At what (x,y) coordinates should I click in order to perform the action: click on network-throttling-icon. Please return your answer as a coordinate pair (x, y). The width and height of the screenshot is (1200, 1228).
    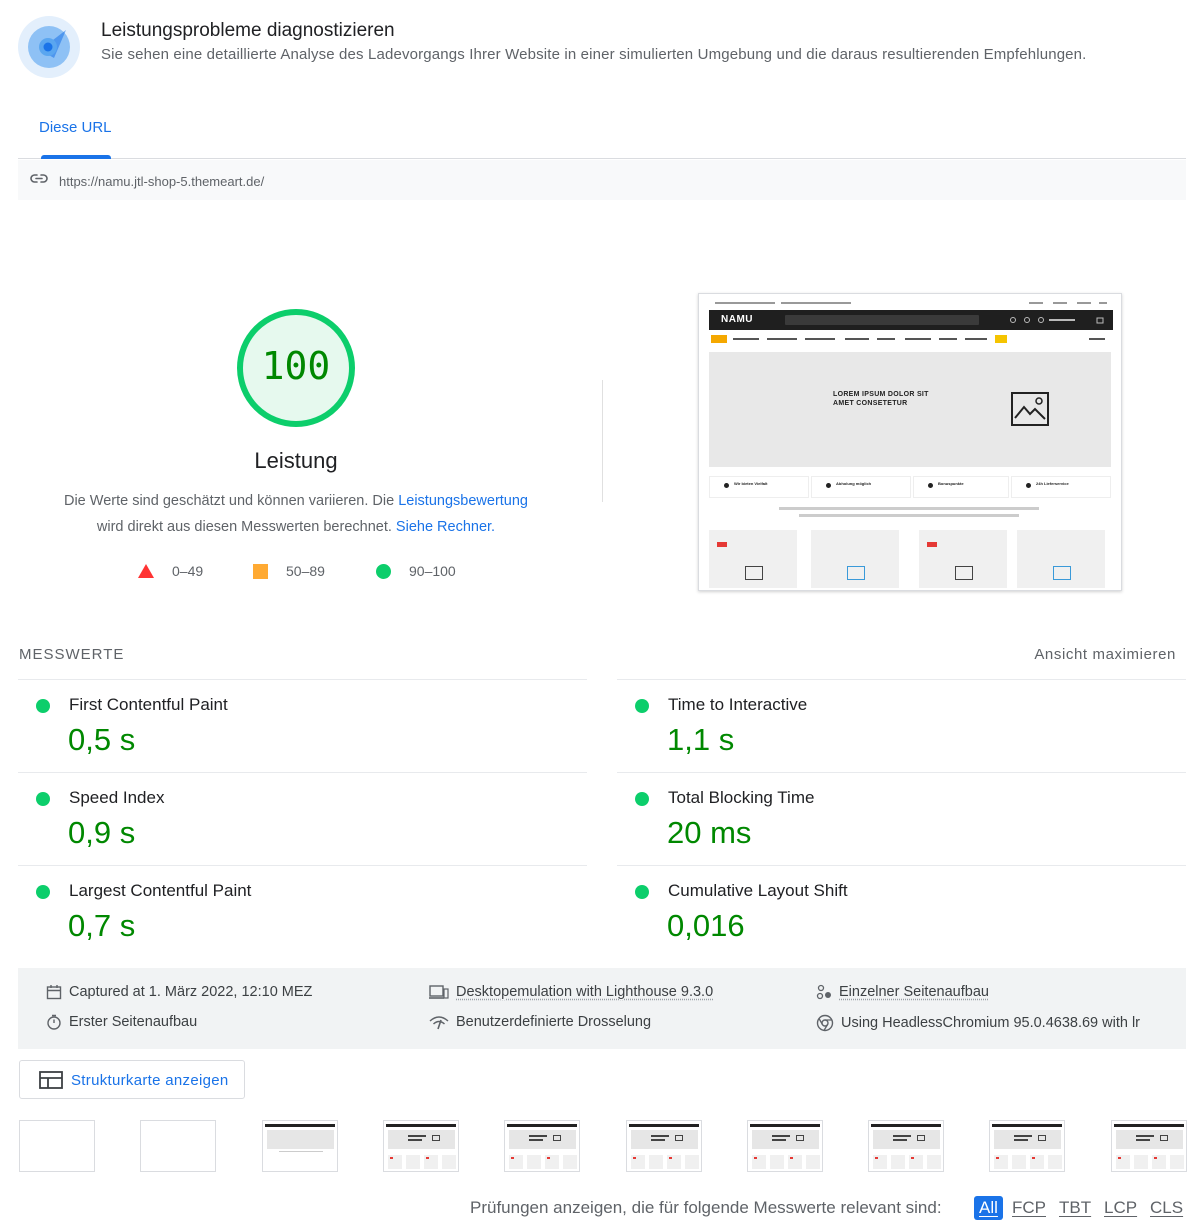
    Looking at the image, I should click on (439, 1023).